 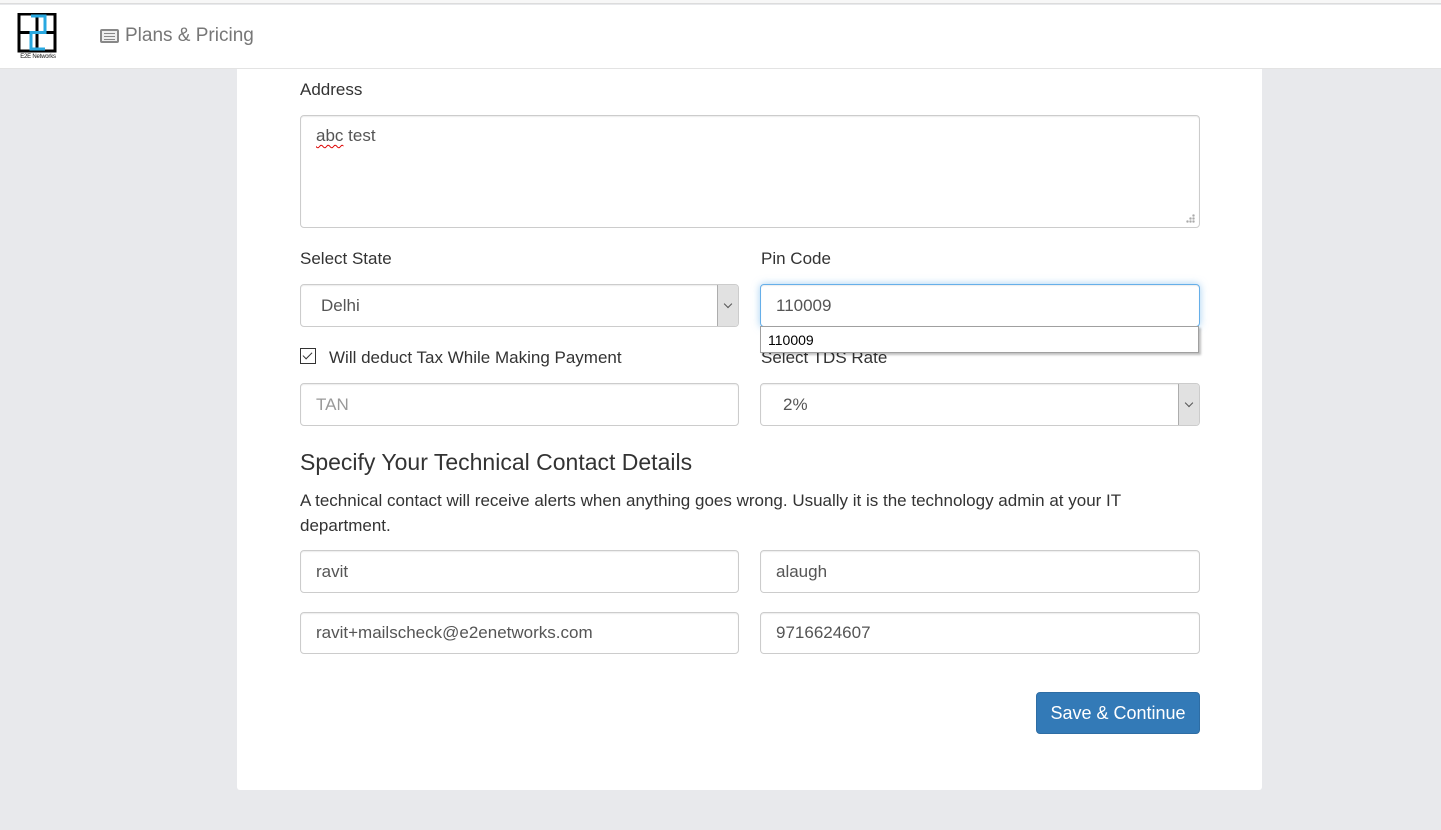 I want to click on phone-input: 9716624607, so click(x=980, y=633).